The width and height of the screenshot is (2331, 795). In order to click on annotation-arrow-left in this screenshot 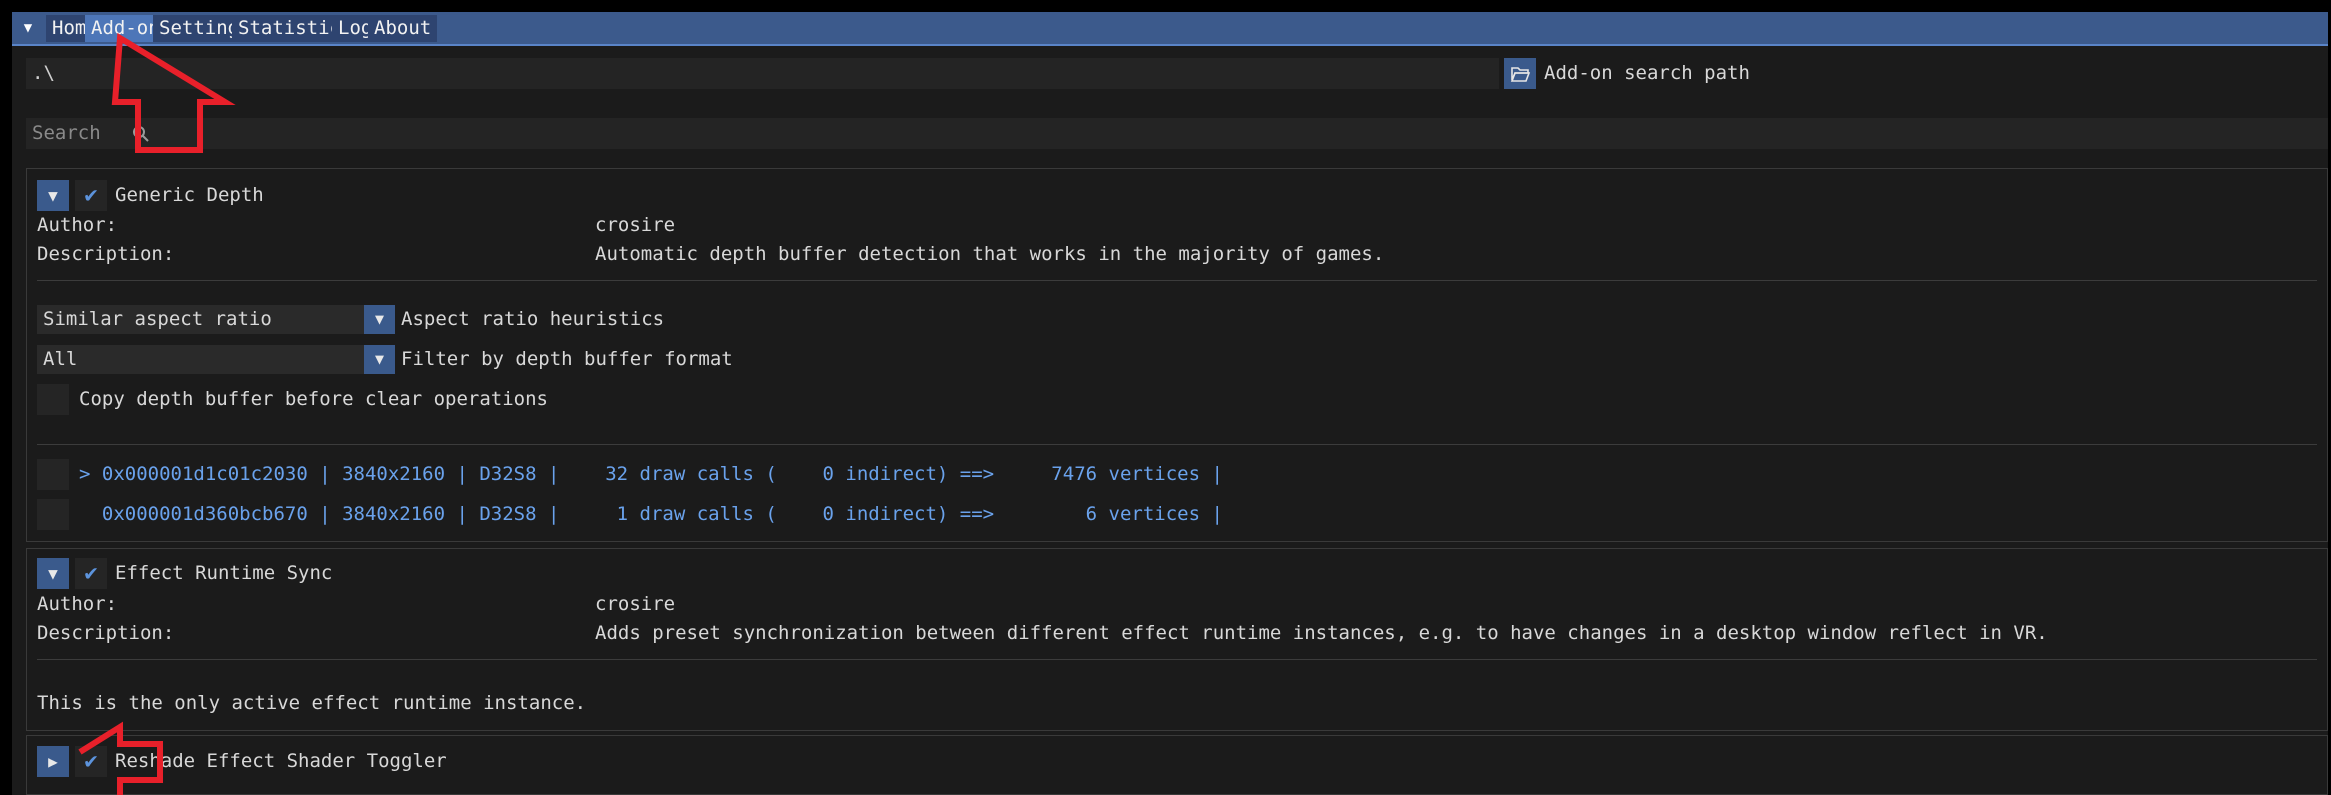, I will do `click(120, 758)`.